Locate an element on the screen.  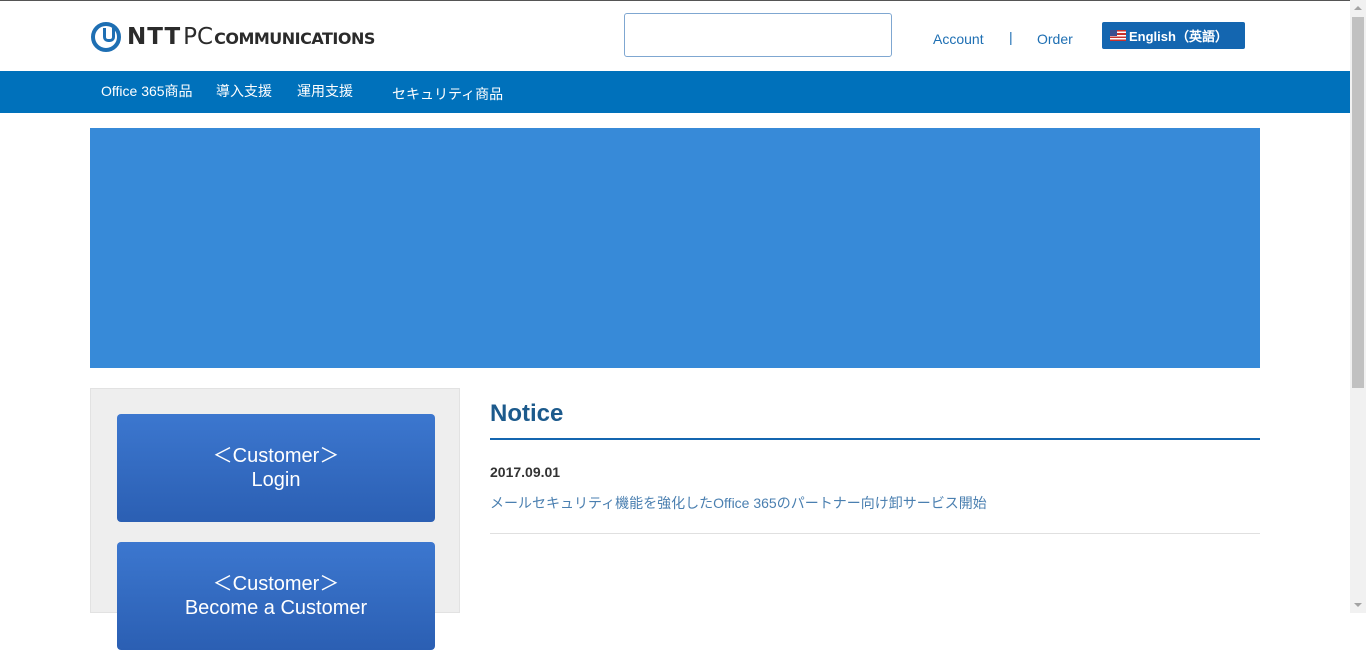
scrollbar-thumb is located at coordinates (1358, 202).